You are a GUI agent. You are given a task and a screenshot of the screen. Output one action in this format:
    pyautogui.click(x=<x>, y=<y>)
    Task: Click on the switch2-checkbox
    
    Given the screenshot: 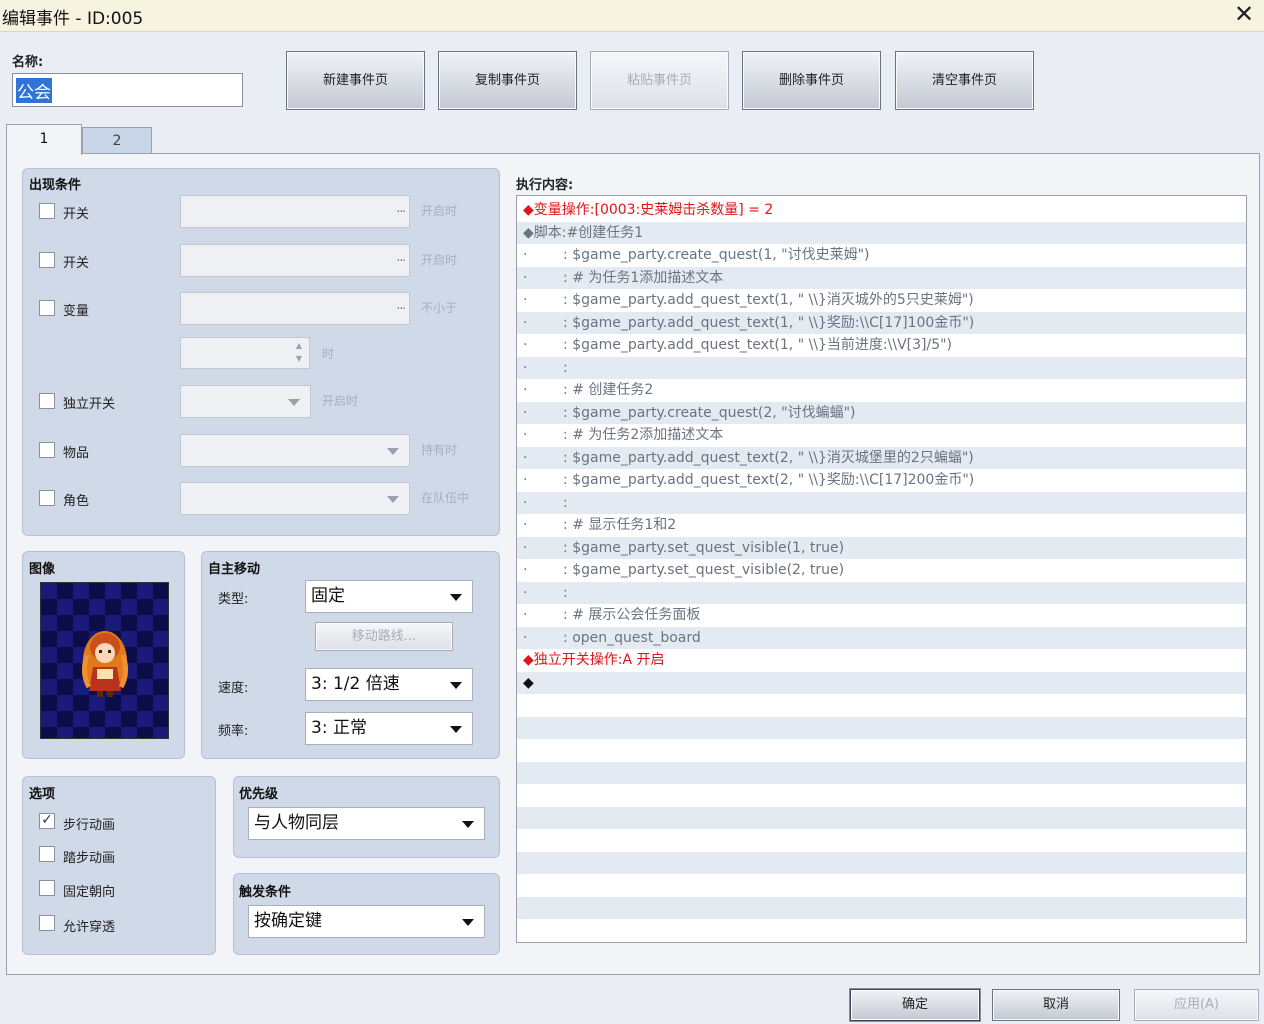 What is the action you would take?
    pyautogui.click(x=47, y=260)
    